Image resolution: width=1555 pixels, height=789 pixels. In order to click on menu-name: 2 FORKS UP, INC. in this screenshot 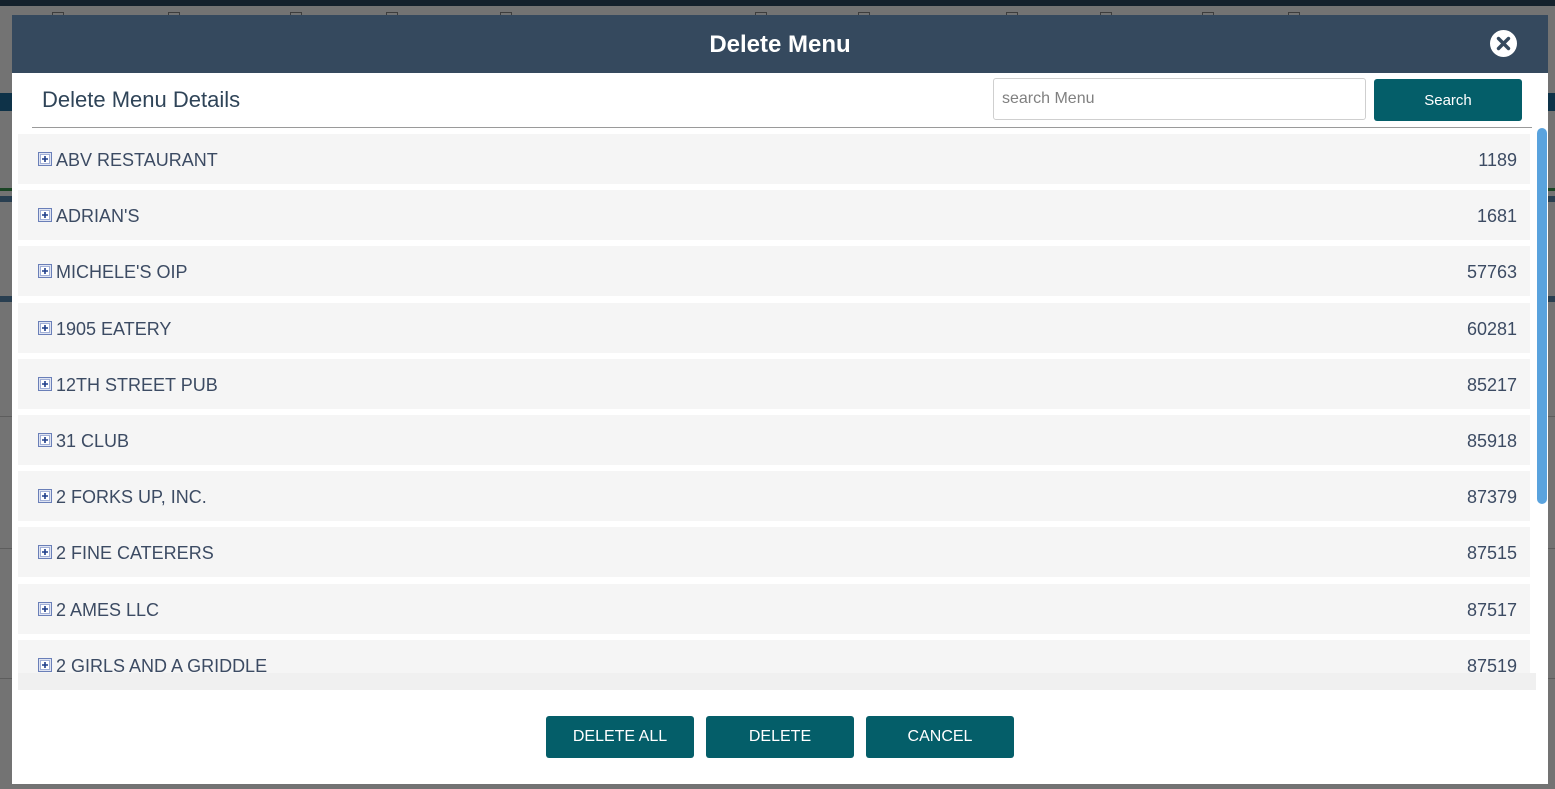, I will do `click(131, 497)`.